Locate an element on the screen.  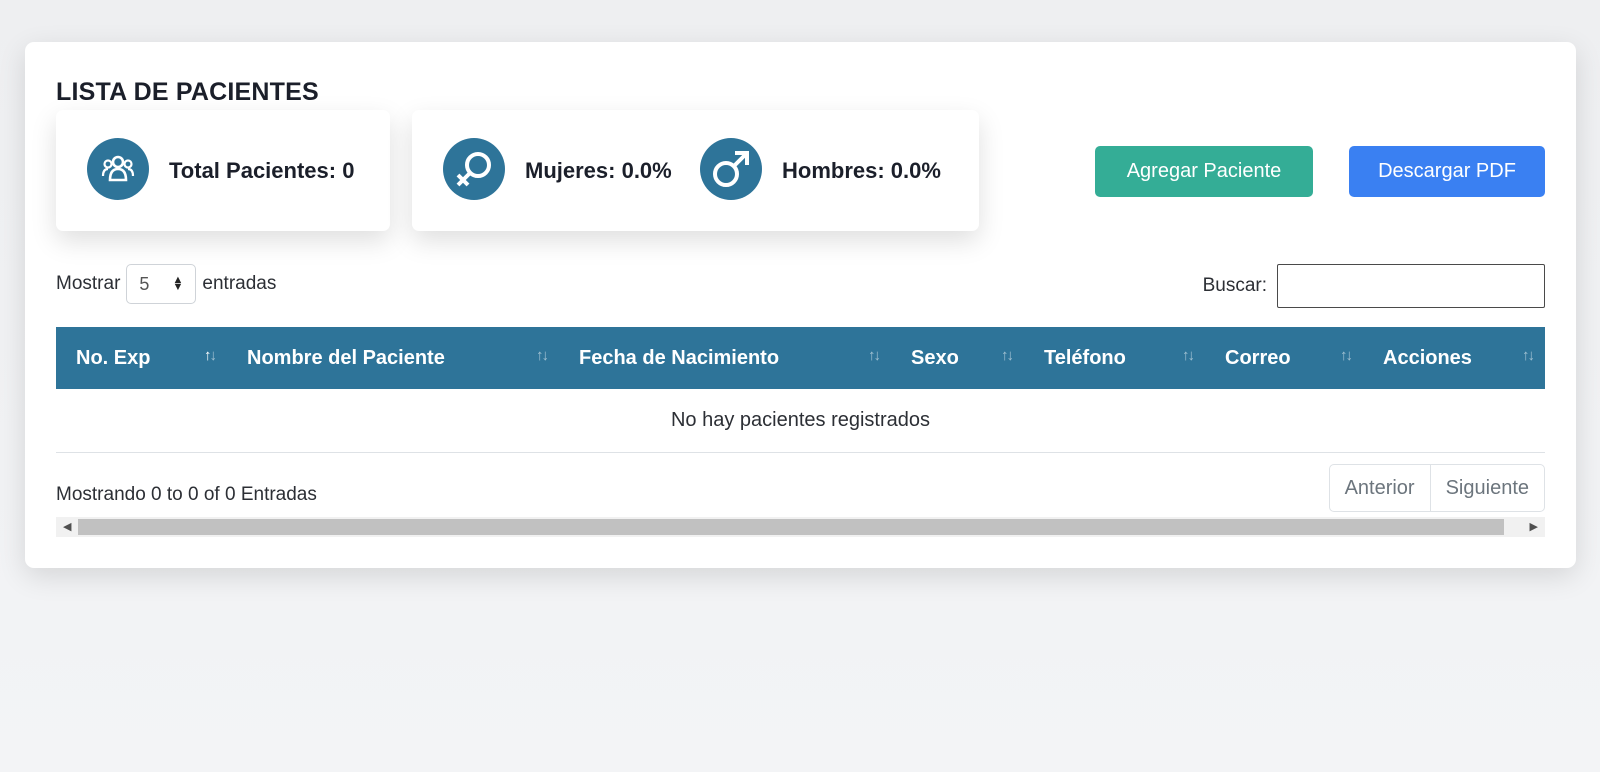
total-patients-card: Total Pacientes: 0 is located at coordinates (223, 170).